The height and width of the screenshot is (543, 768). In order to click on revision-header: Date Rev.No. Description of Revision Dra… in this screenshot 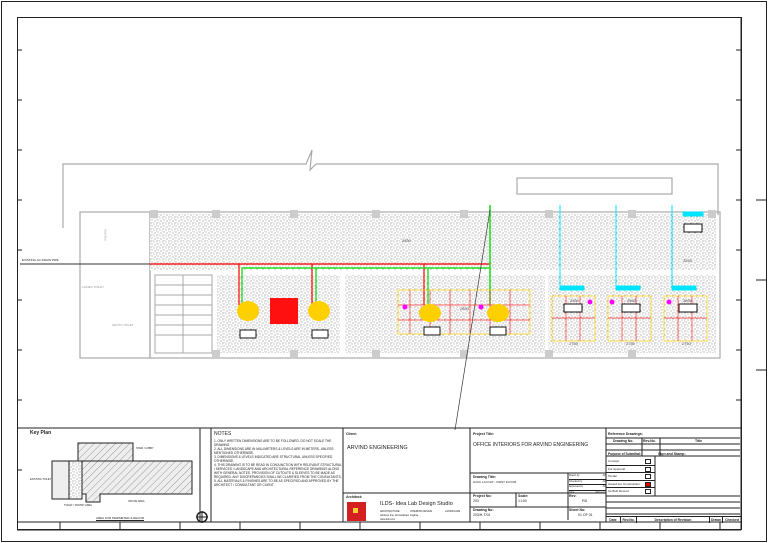, I will do `click(673, 519)`.